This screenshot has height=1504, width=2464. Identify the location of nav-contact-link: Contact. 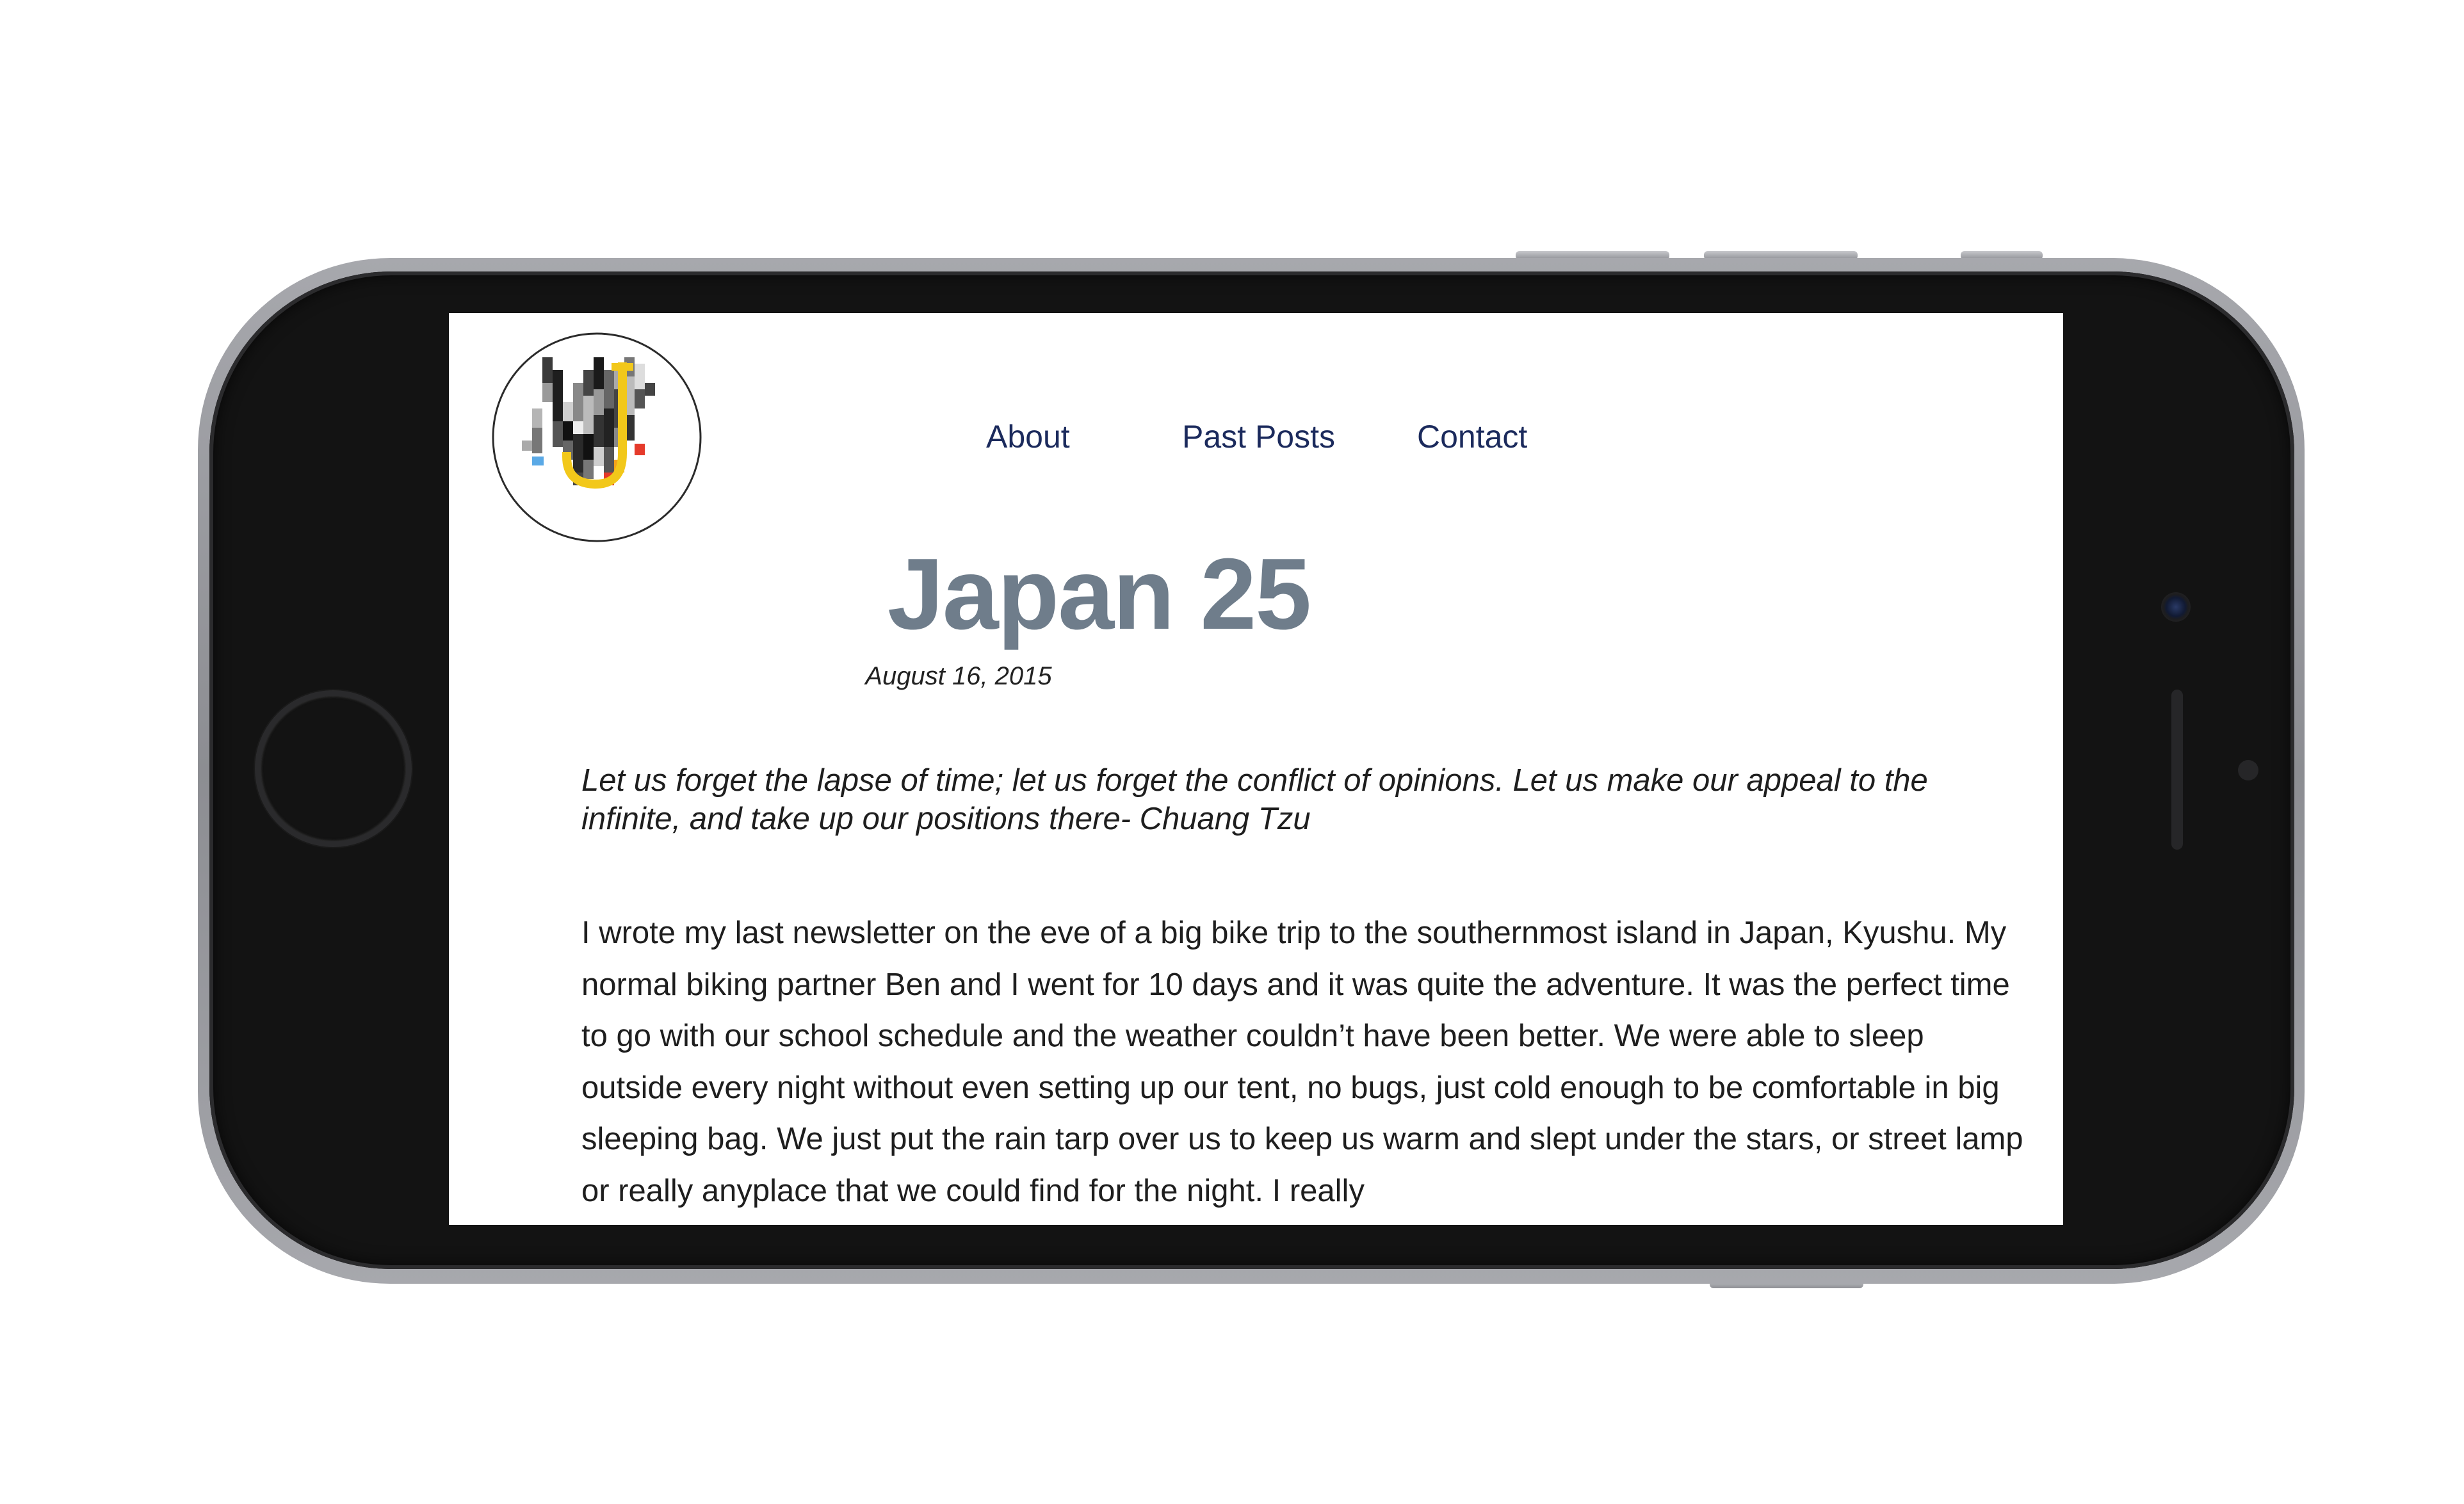
(1472, 437).